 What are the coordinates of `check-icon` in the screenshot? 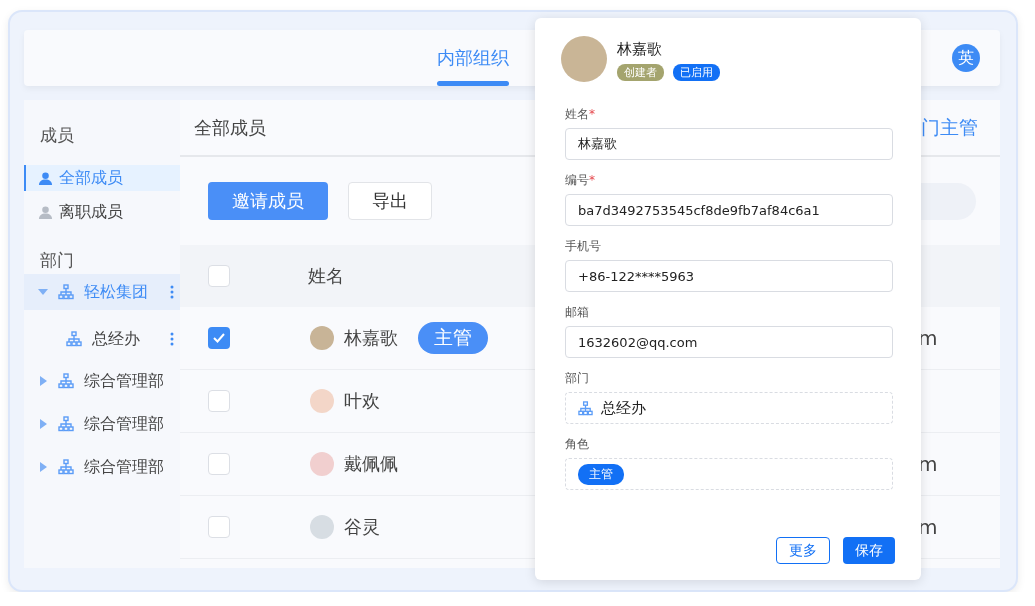 It's located at (219, 338).